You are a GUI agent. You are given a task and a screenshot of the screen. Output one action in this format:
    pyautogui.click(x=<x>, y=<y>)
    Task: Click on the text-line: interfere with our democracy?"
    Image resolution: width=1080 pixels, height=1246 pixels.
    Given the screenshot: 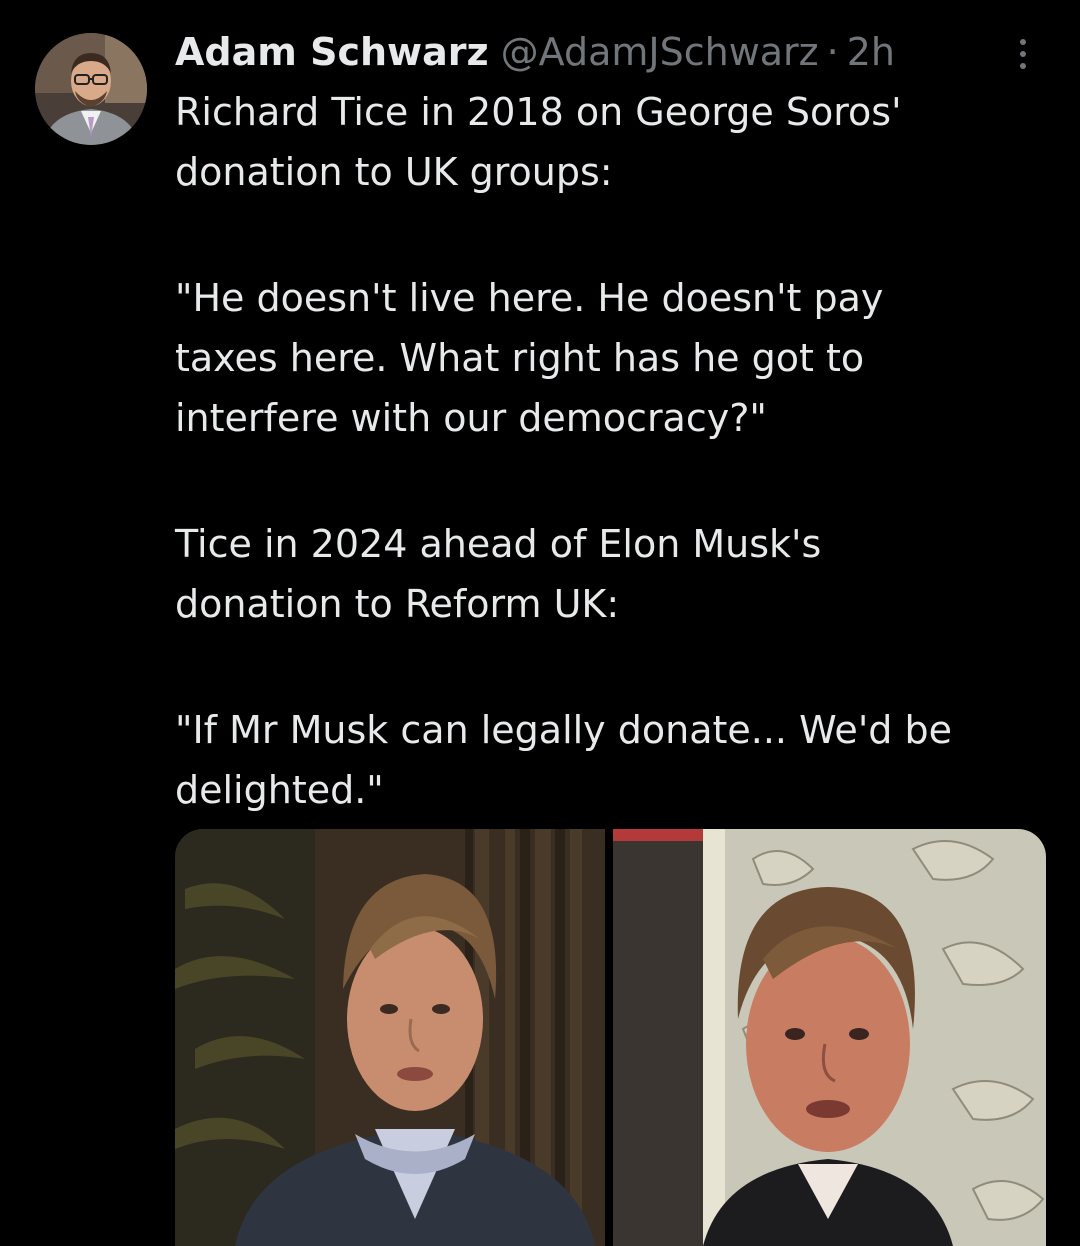 What is the action you would take?
    pyautogui.click(x=471, y=418)
    